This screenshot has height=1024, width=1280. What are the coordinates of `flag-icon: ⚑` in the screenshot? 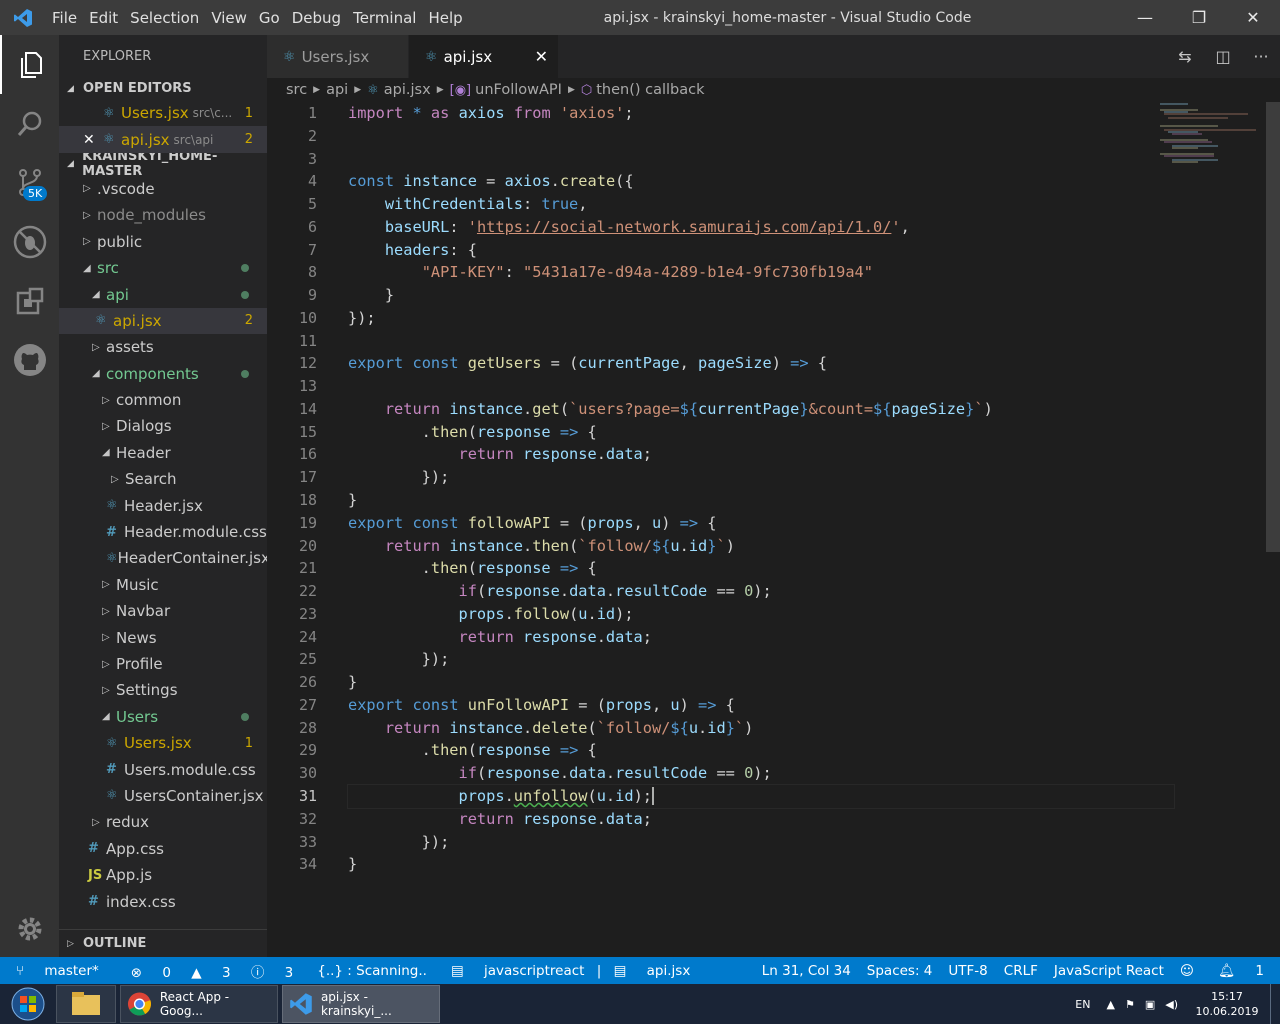 It's located at (1130, 1004).